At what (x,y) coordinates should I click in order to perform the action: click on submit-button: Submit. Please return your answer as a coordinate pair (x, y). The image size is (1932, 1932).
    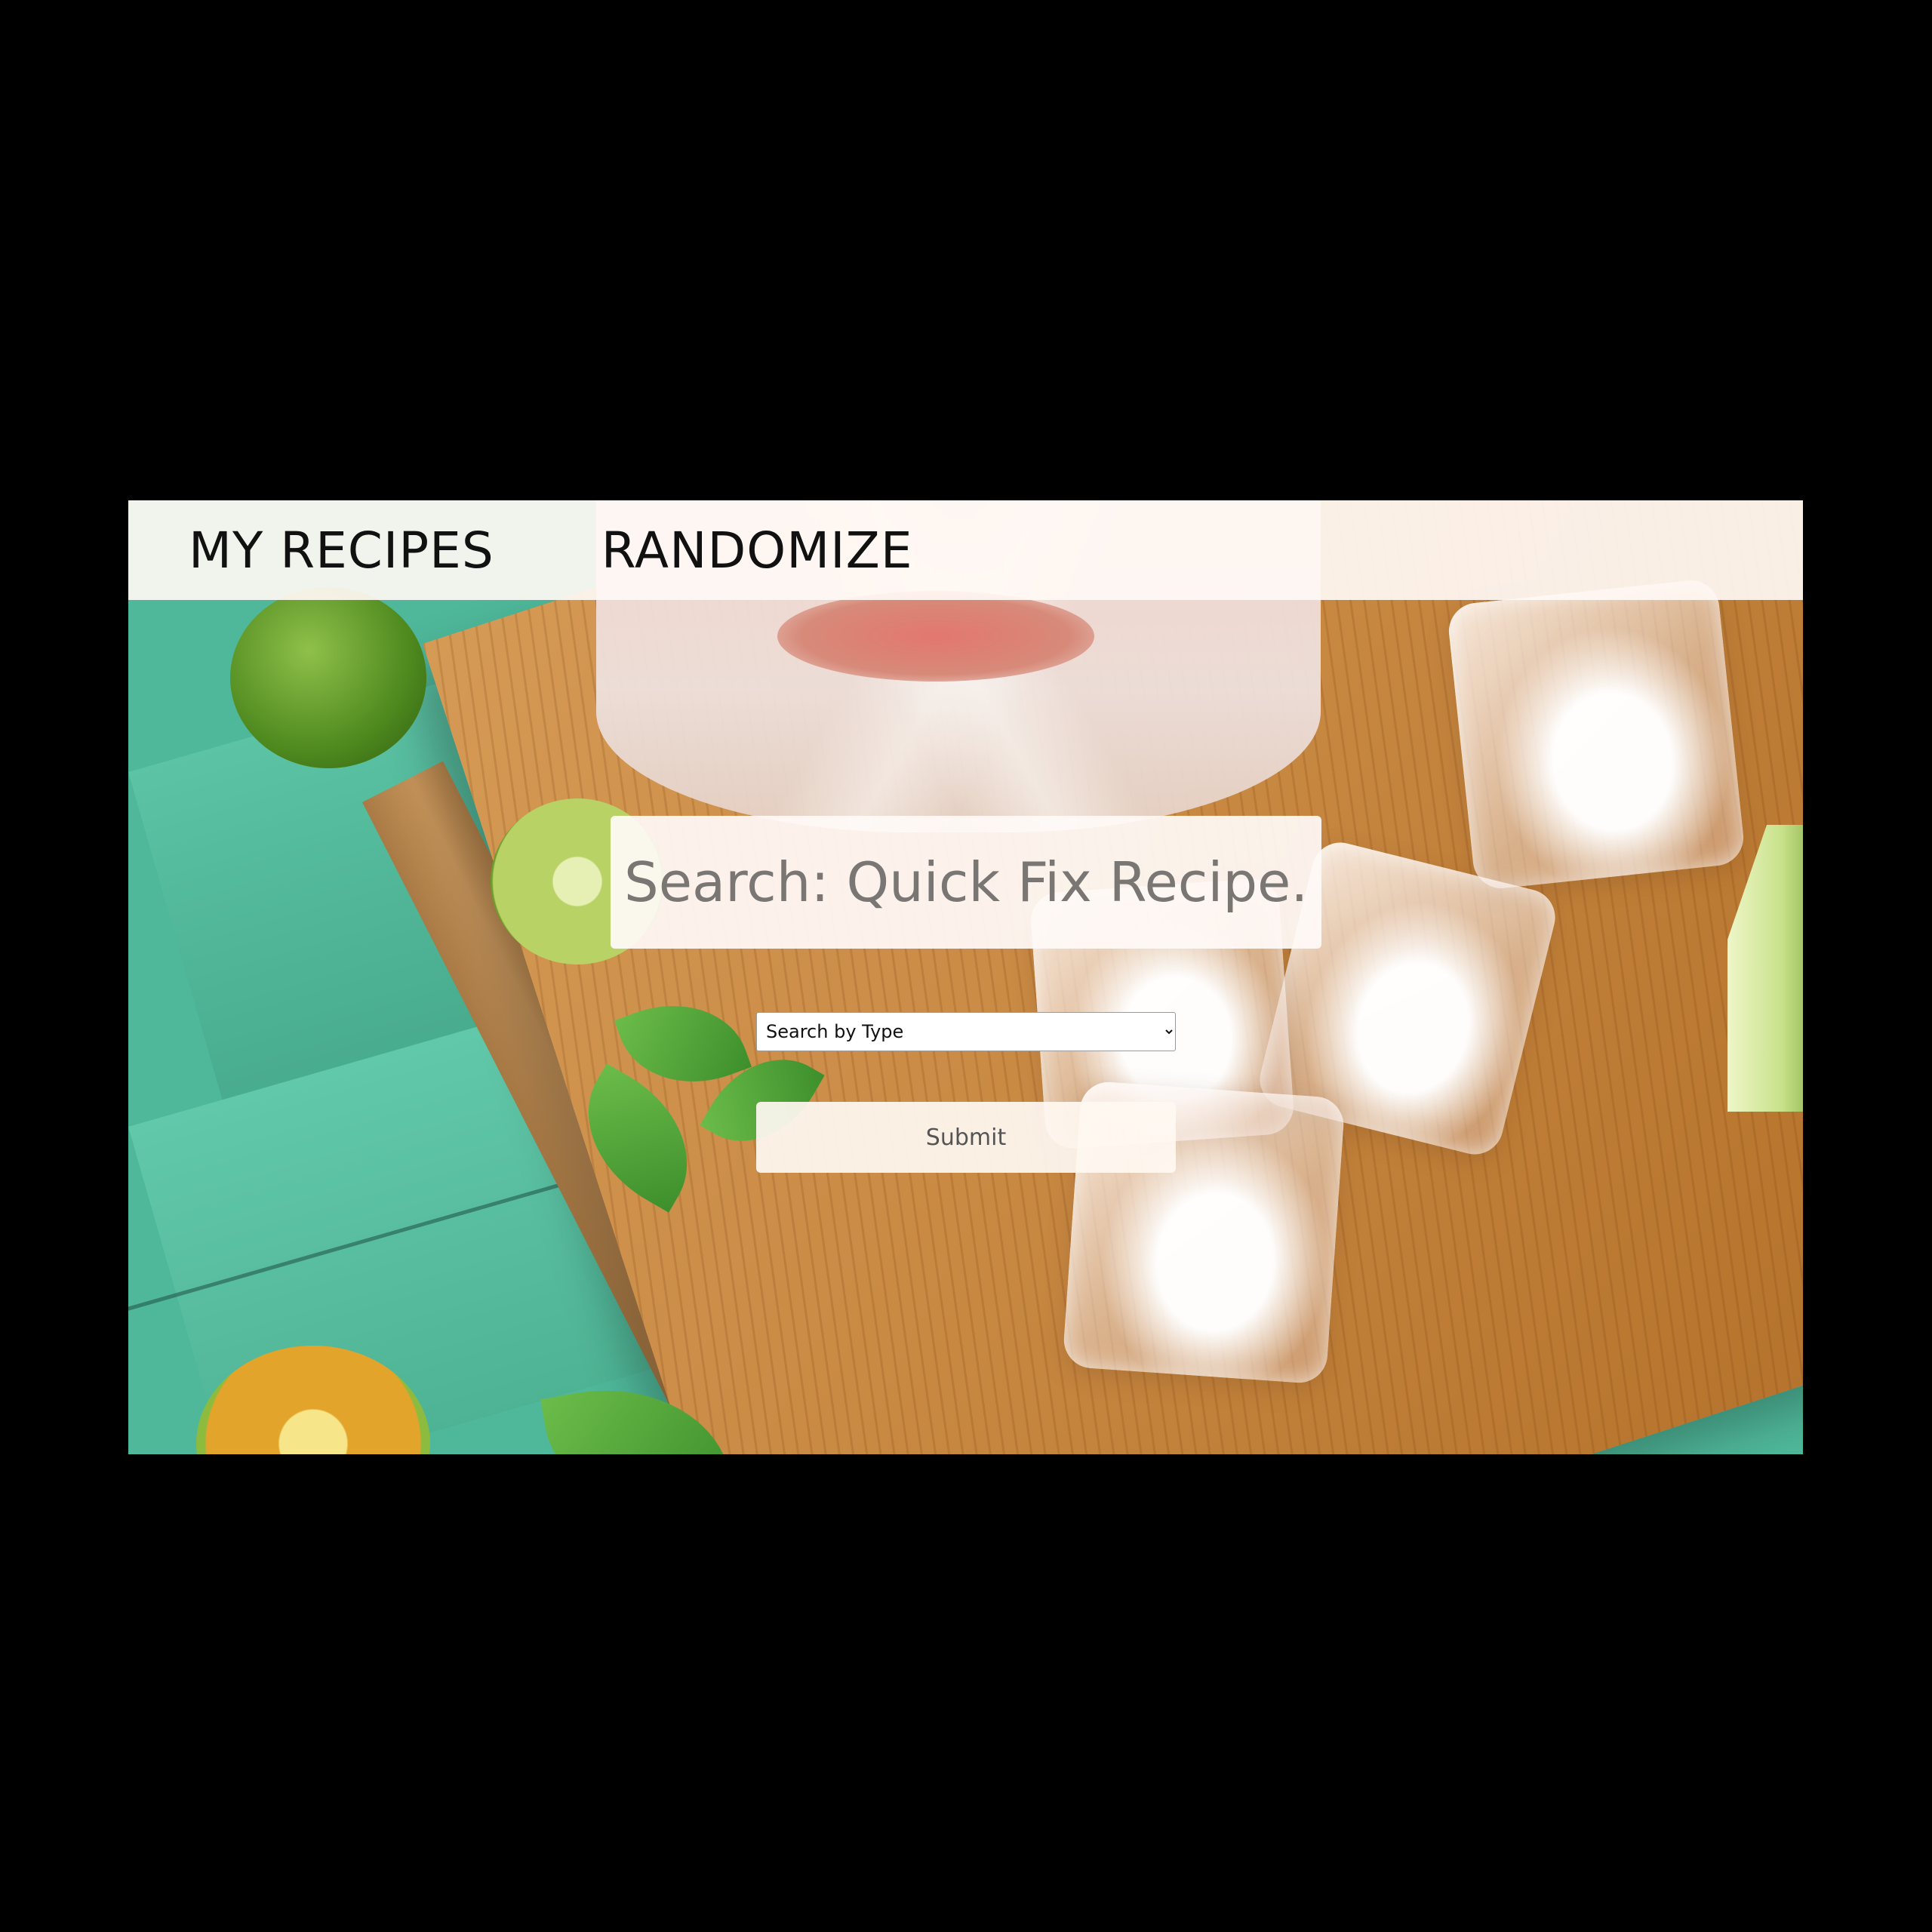
    Looking at the image, I should click on (966, 1137).